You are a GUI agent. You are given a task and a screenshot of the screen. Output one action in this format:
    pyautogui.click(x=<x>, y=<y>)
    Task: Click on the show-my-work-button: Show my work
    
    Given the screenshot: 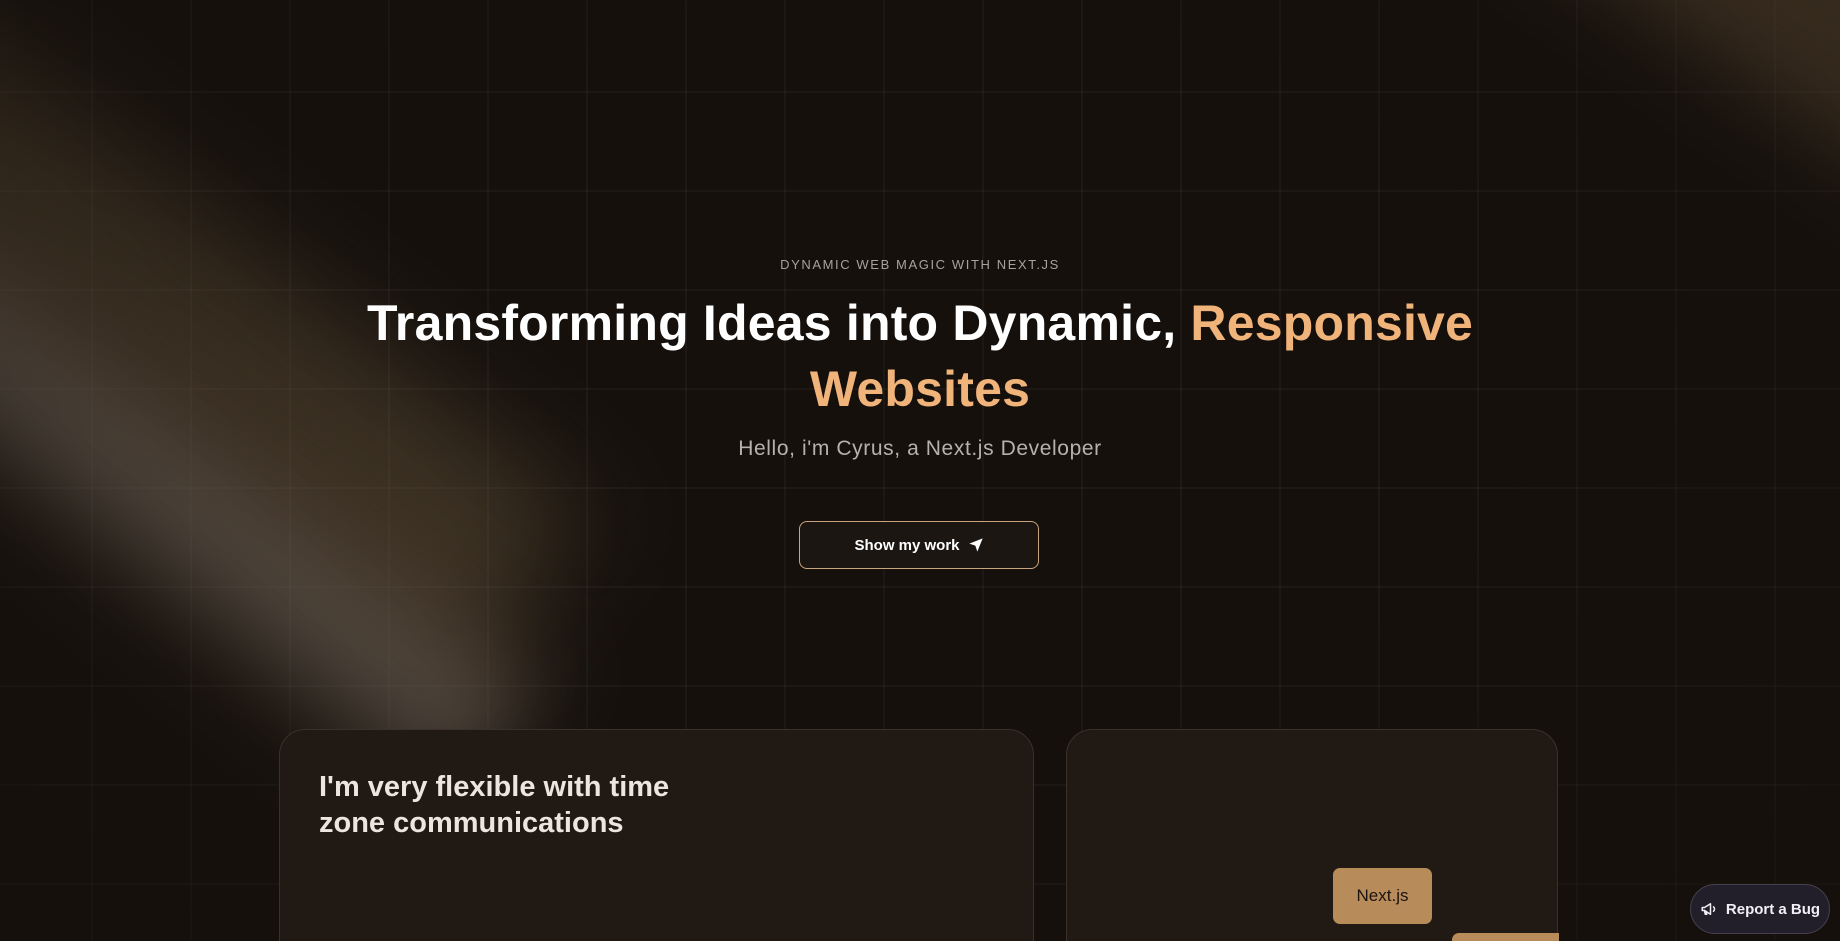 What is the action you would take?
    pyautogui.click(x=919, y=545)
    